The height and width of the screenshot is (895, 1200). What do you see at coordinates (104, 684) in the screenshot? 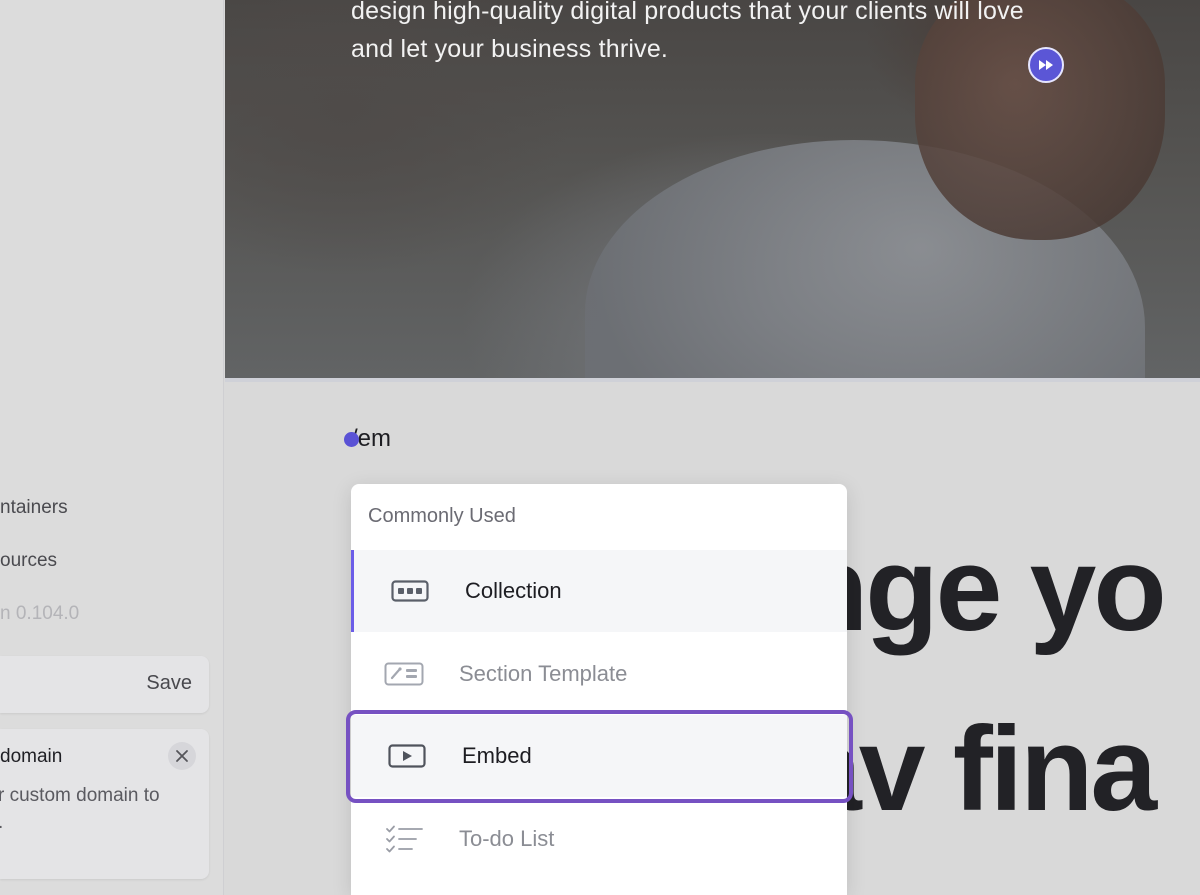
I see `save-card: Save` at bounding box center [104, 684].